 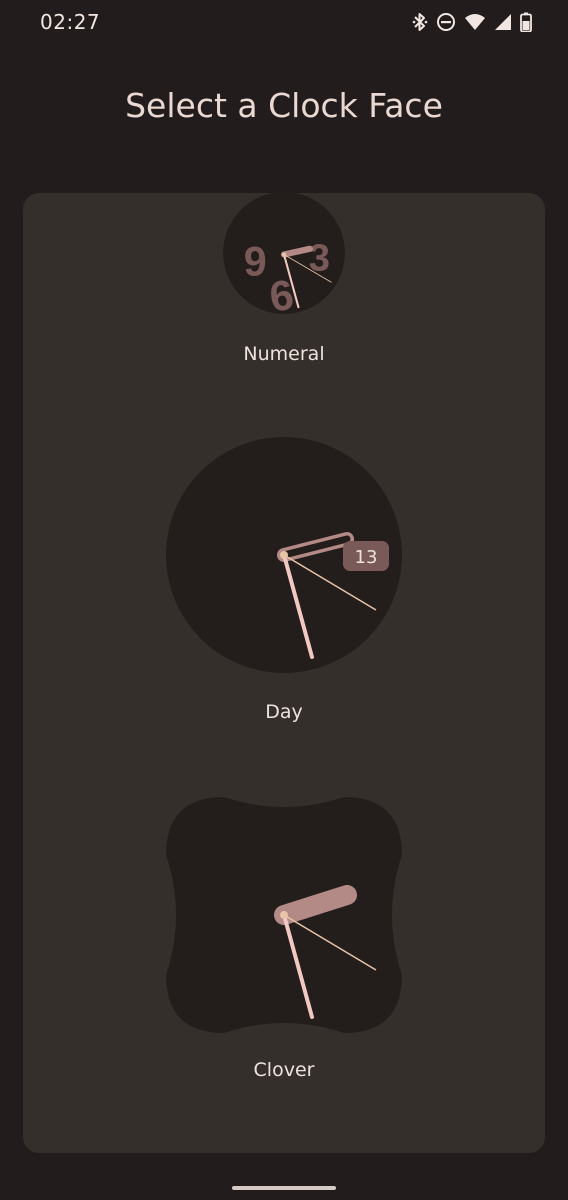 What do you see at coordinates (503, 22) in the screenshot?
I see `cell-signal-icon` at bounding box center [503, 22].